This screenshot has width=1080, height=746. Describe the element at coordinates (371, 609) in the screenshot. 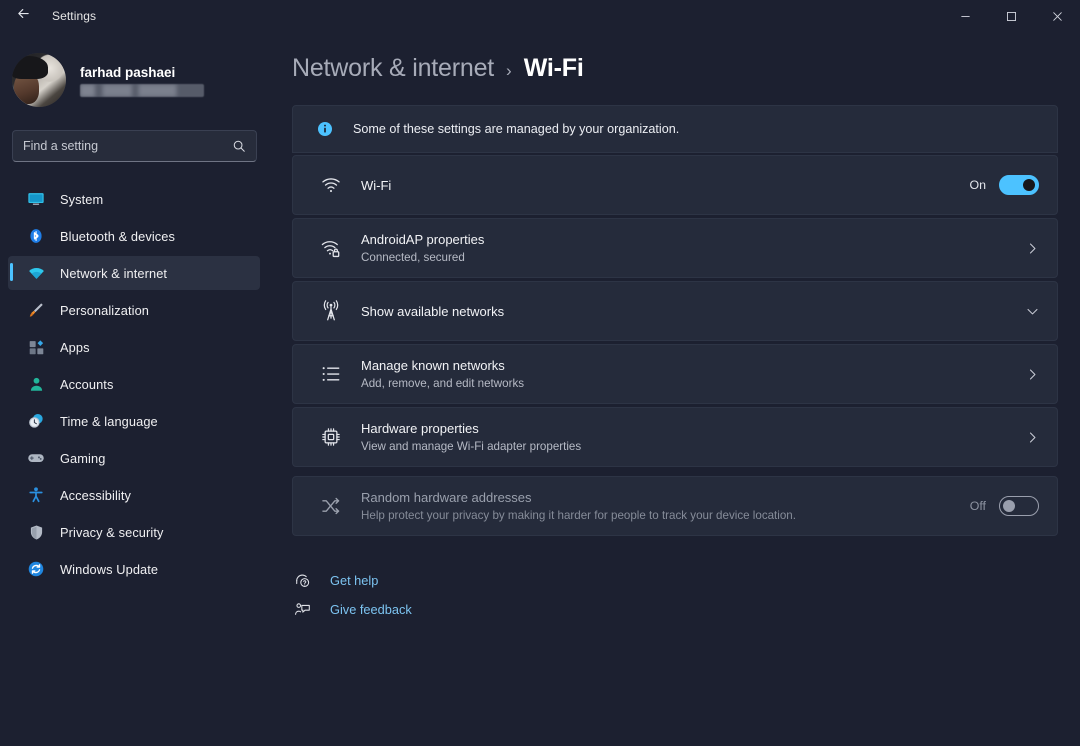

I see `link-label: Give feedback` at that location.